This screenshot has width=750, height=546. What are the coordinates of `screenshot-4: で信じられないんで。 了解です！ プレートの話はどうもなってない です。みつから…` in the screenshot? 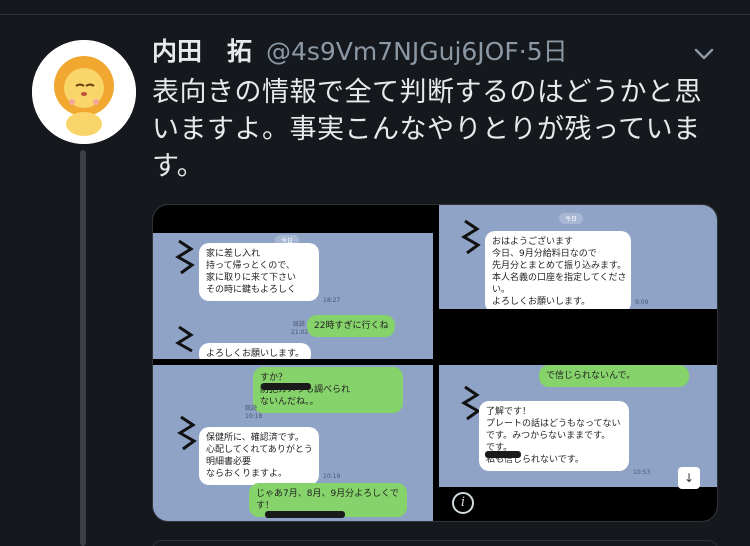 It's located at (578, 443).